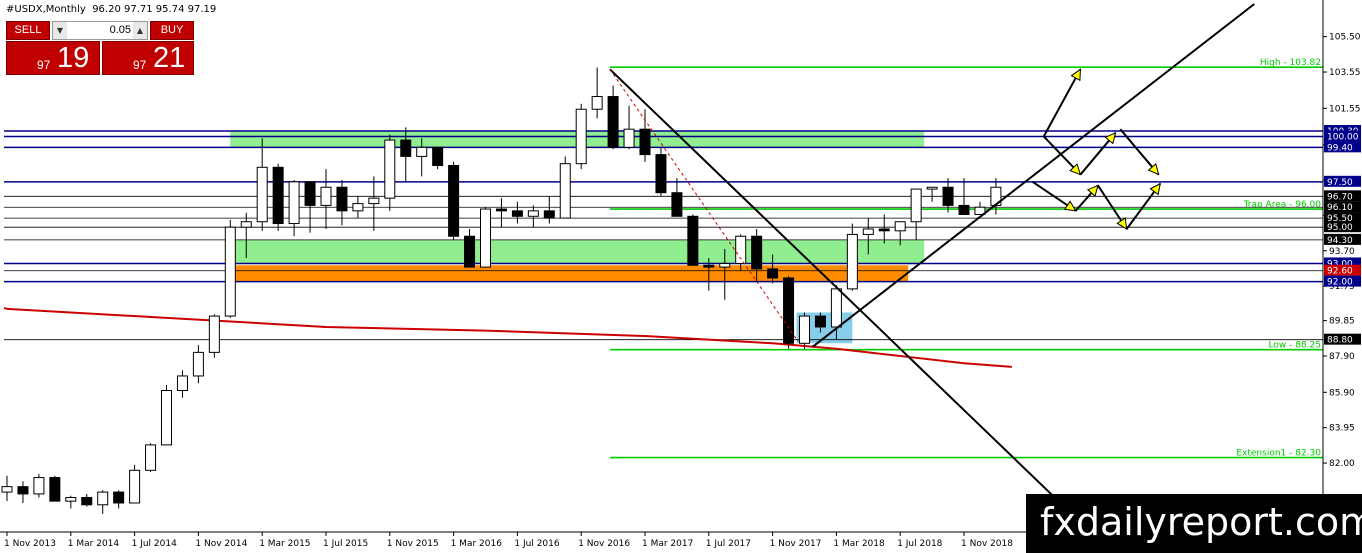 The height and width of the screenshot is (553, 1362). What do you see at coordinates (1342, 393) in the screenshot?
I see `y-tick-label: 85.90` at bounding box center [1342, 393].